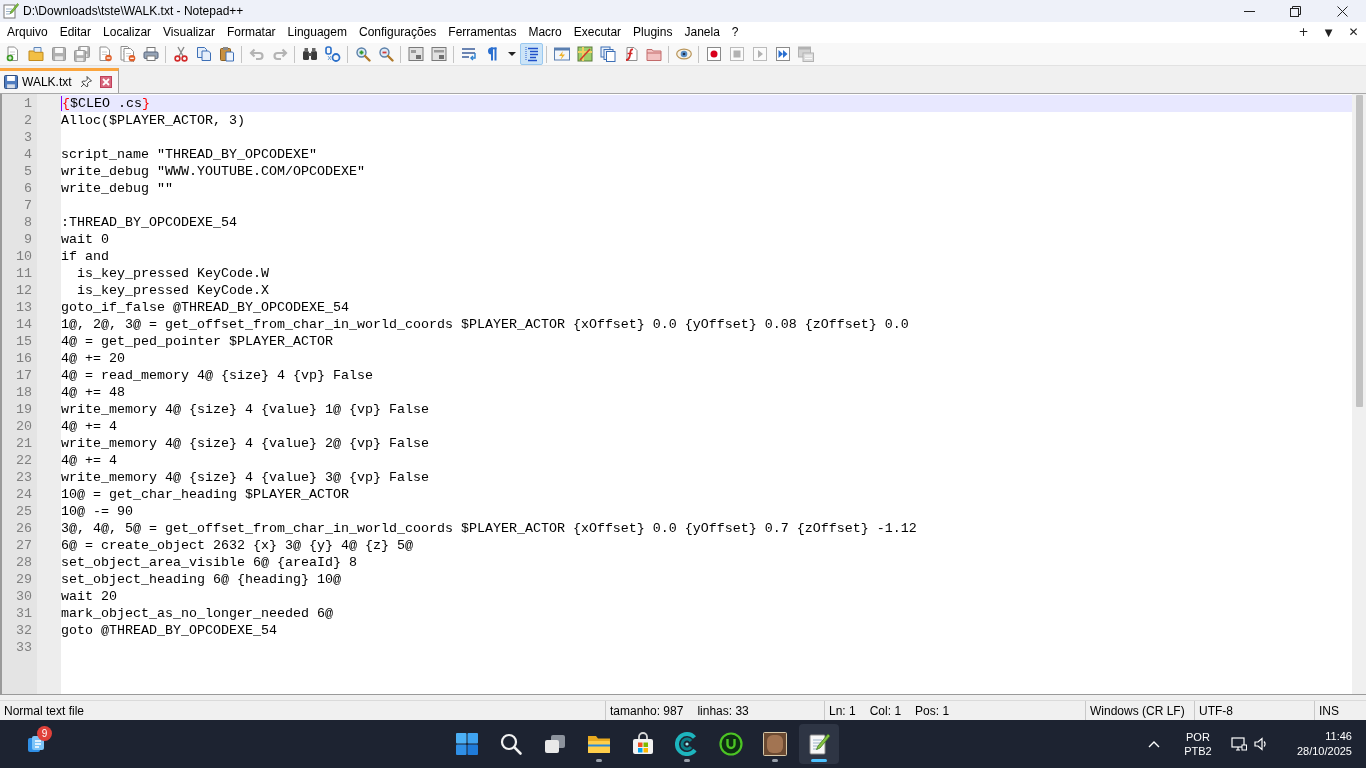  Describe the element at coordinates (172, 273) in the screenshot. I see `code-line: is_key_pressed KeyCode.W` at that location.